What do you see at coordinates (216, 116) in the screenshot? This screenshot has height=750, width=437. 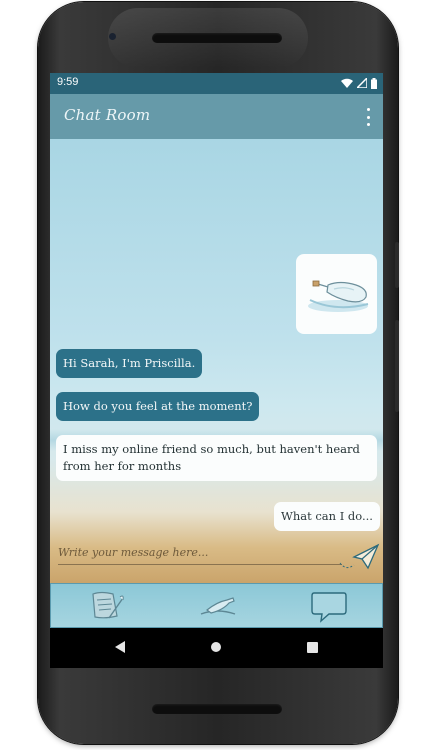 I see `app-bar: Chat Room` at bounding box center [216, 116].